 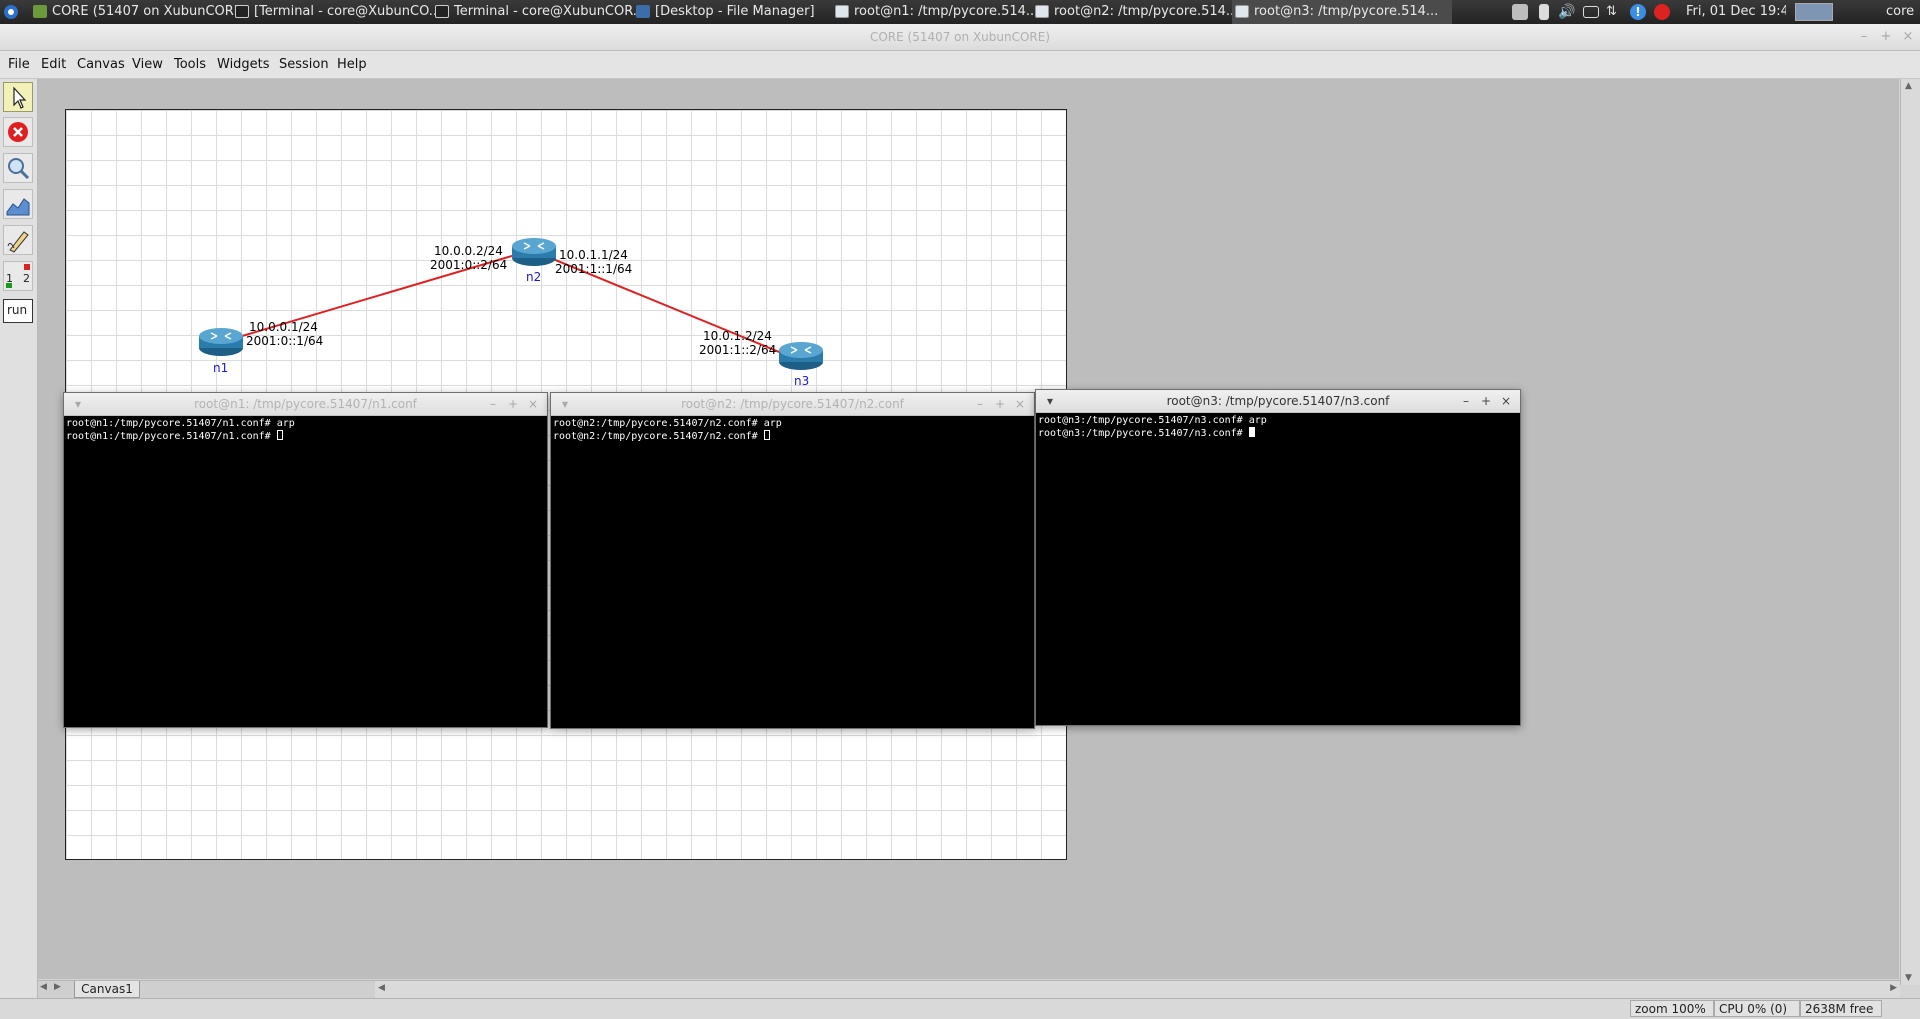 I want to click on two-node-tool-button: 1 2, so click(x=18, y=276).